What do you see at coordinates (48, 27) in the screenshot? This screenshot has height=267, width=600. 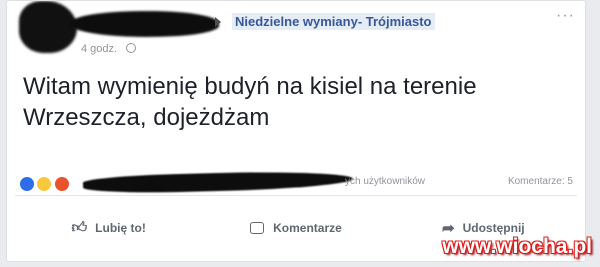 I see `avatar-redacted` at bounding box center [48, 27].